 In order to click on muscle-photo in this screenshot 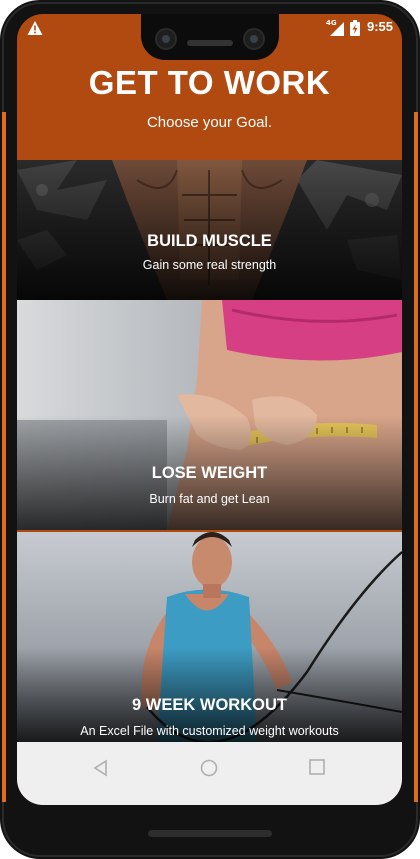, I will do `click(209, 230)`.